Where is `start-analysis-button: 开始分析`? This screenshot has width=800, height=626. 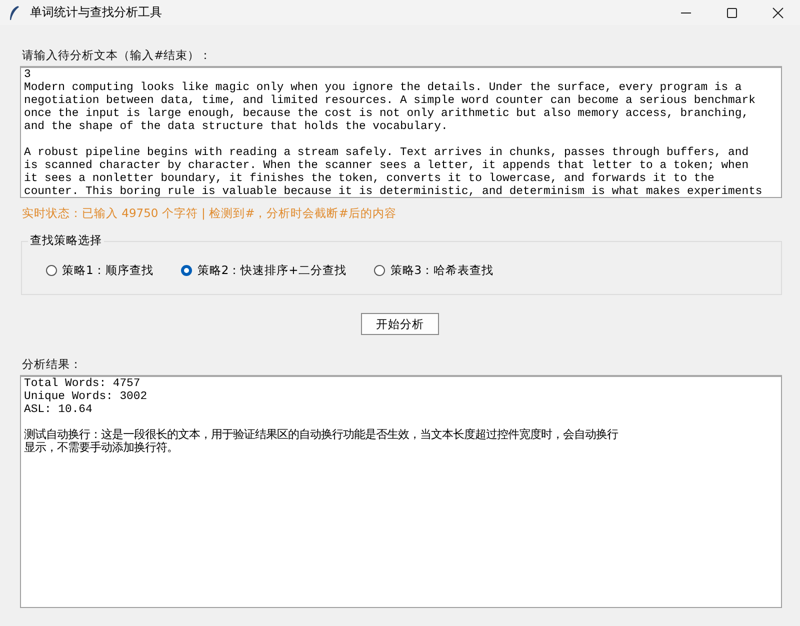 start-analysis-button: 开始分析 is located at coordinates (400, 324).